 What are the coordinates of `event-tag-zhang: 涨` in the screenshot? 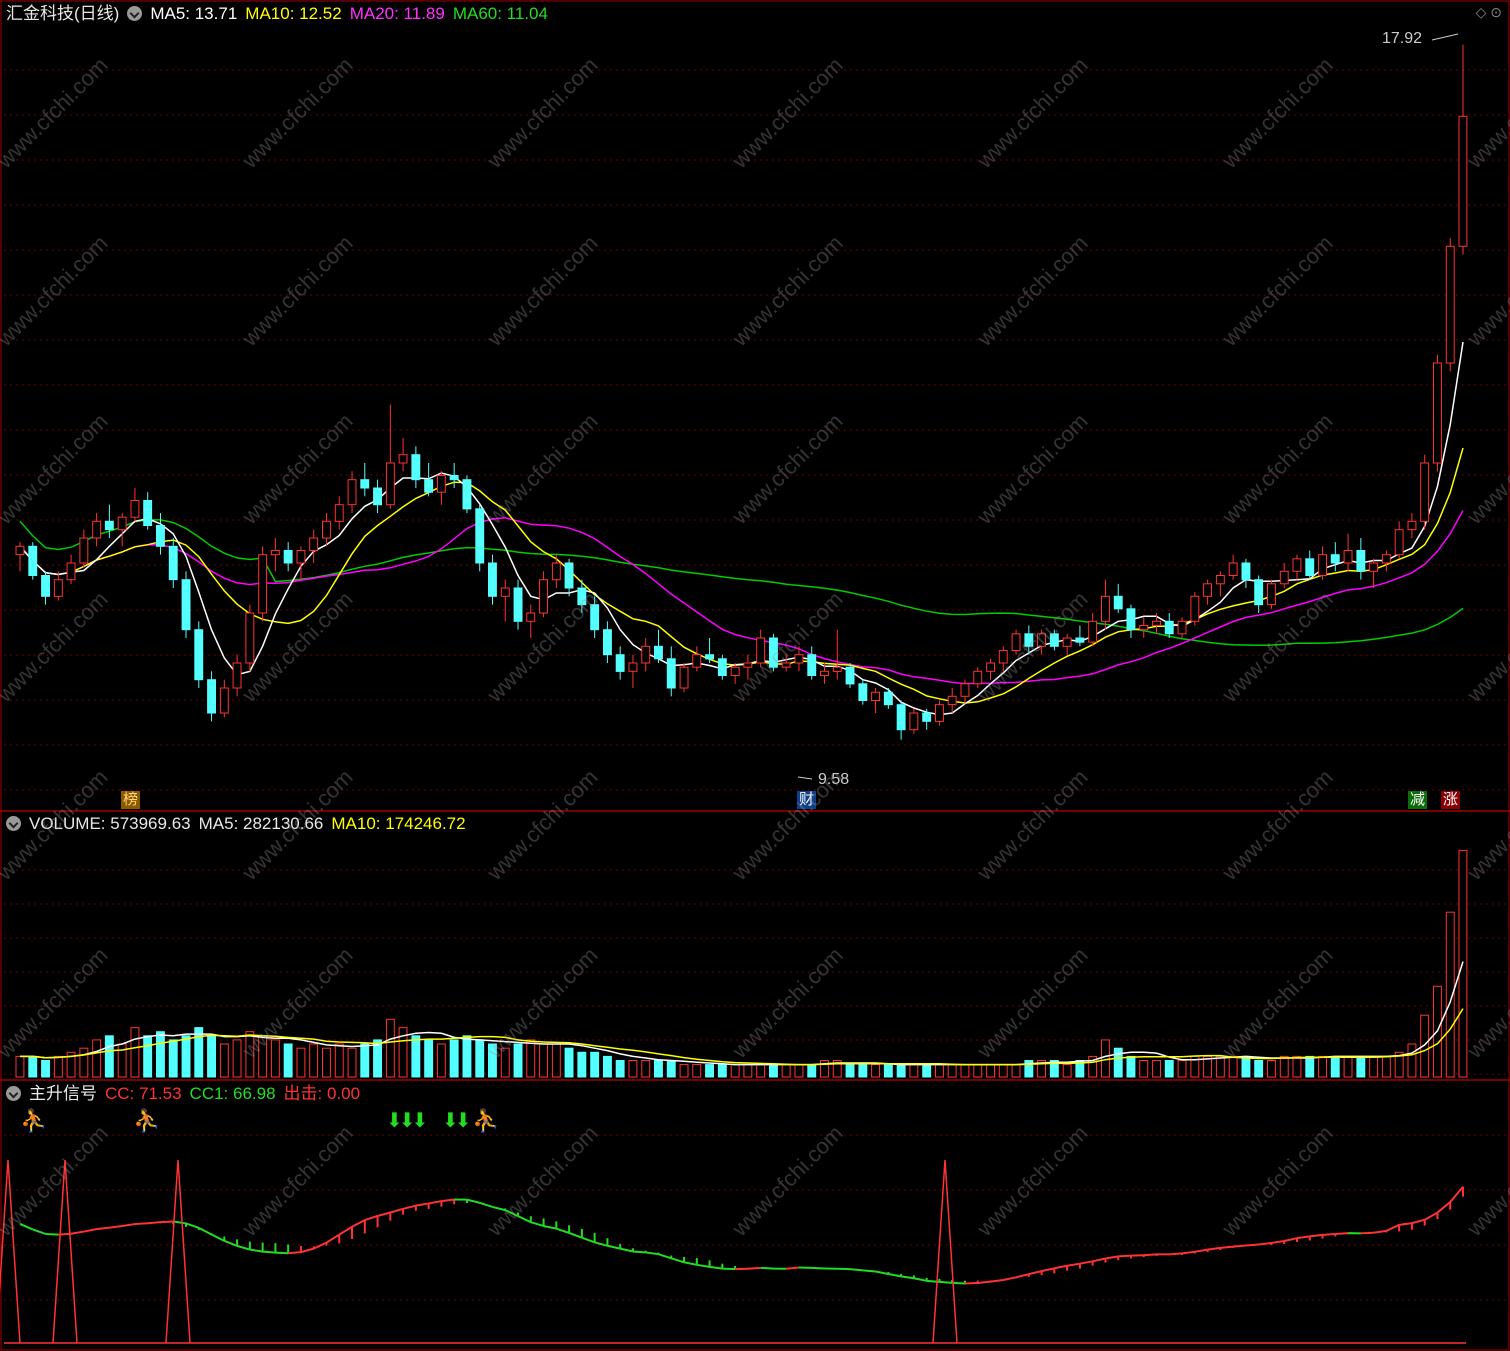 It's located at (1451, 800).